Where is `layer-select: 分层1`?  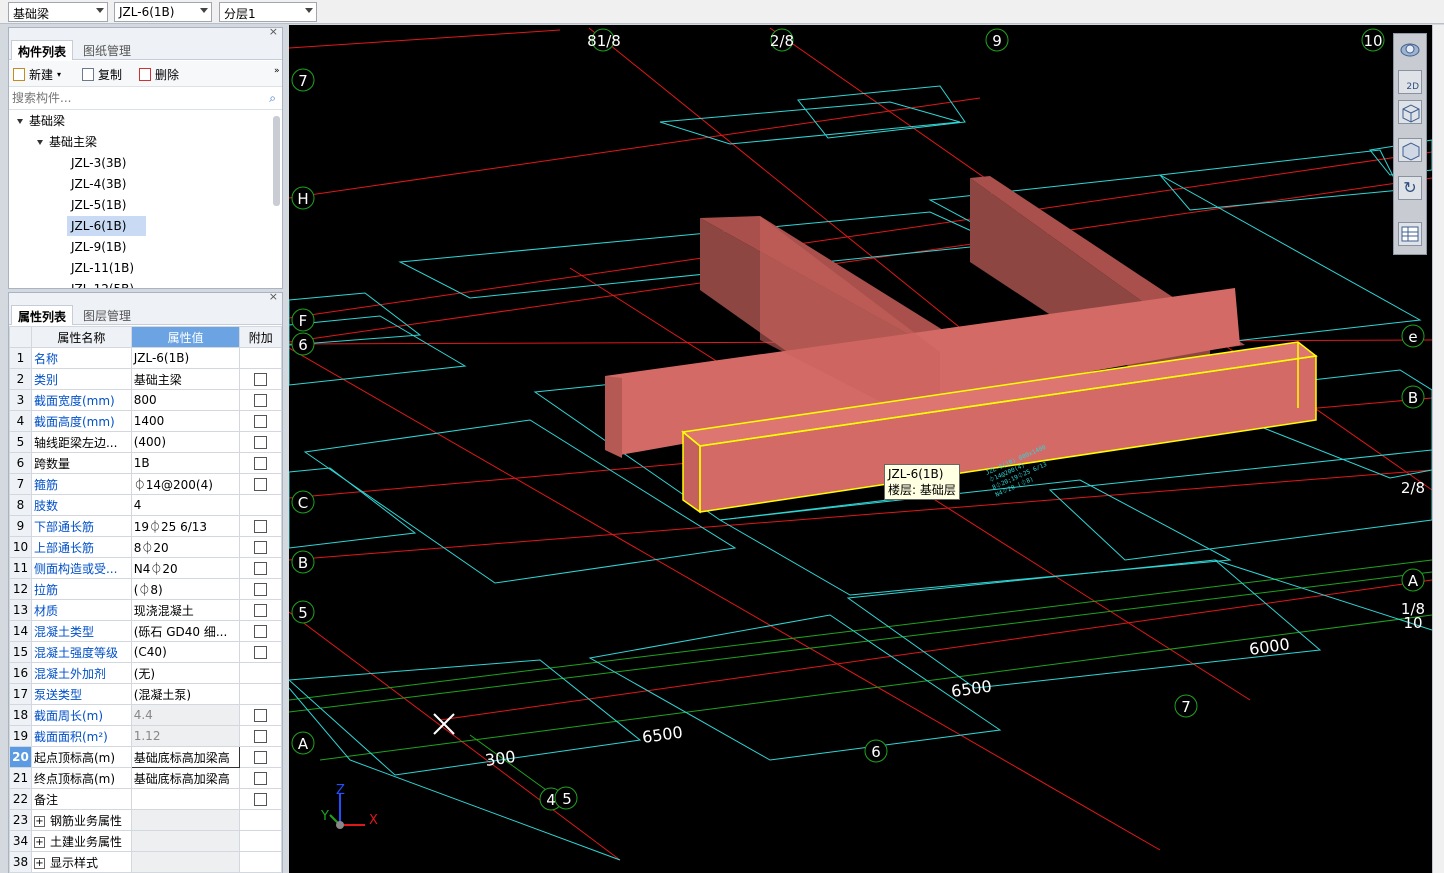 layer-select: 分层1 is located at coordinates (268, 12).